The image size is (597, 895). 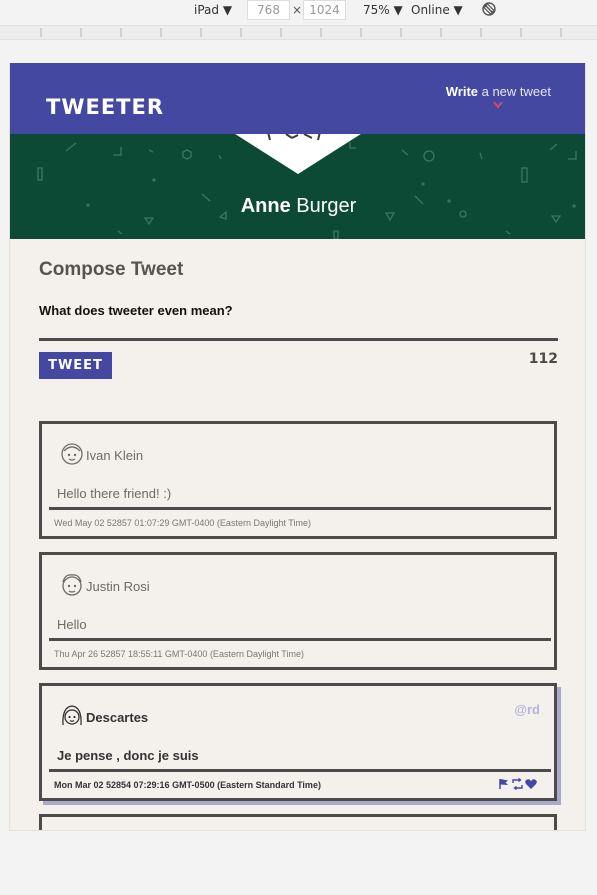 I want to click on tweet-textarea: What does tweeter even mean?, so click(x=298, y=322).